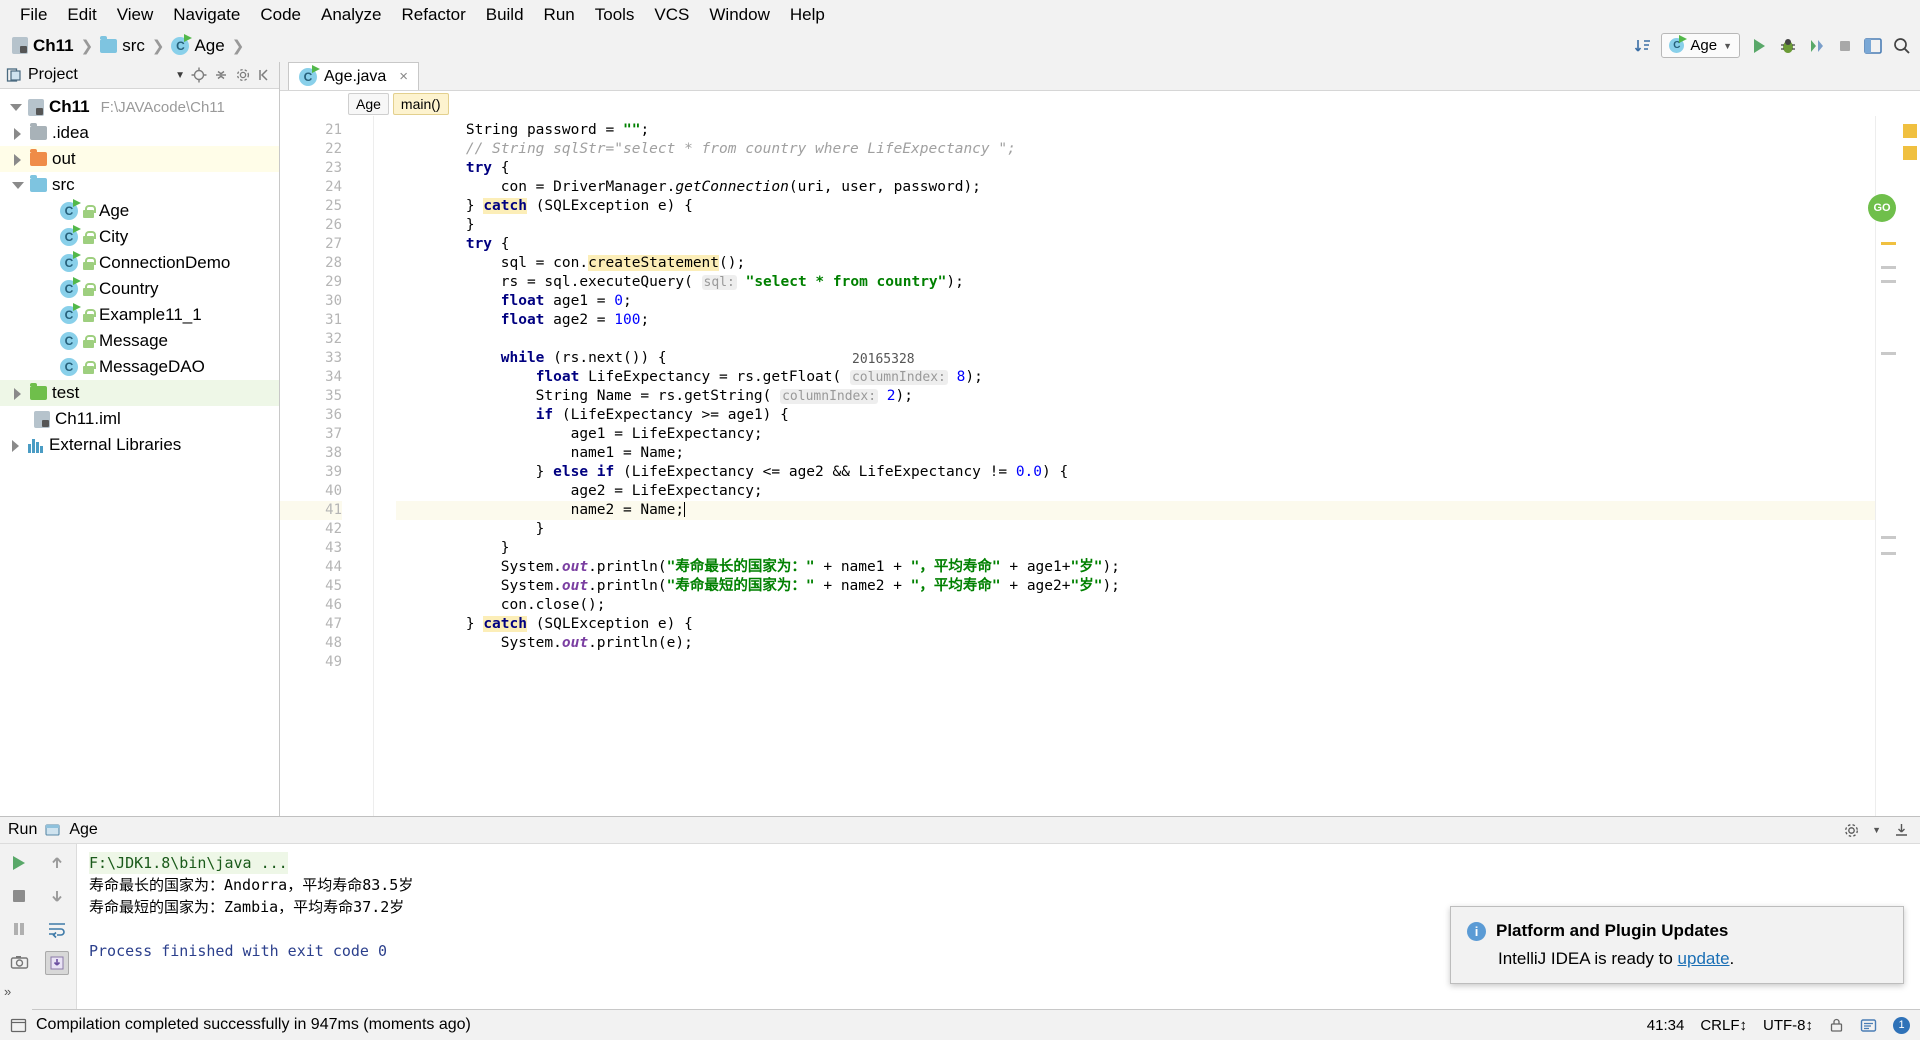  What do you see at coordinates (199, 75) in the screenshot?
I see `locate-icon` at bounding box center [199, 75].